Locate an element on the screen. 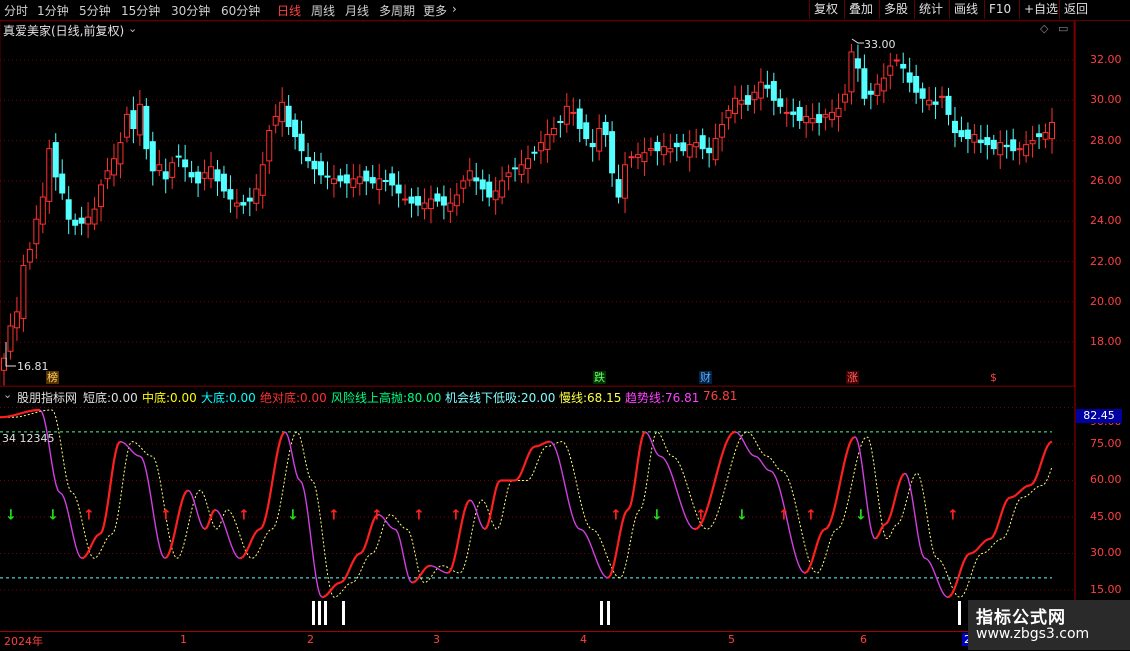 Image resolution: width=1130 pixels, height=651 pixels. multi-stock-button: 多股 is located at coordinates (895, 9).